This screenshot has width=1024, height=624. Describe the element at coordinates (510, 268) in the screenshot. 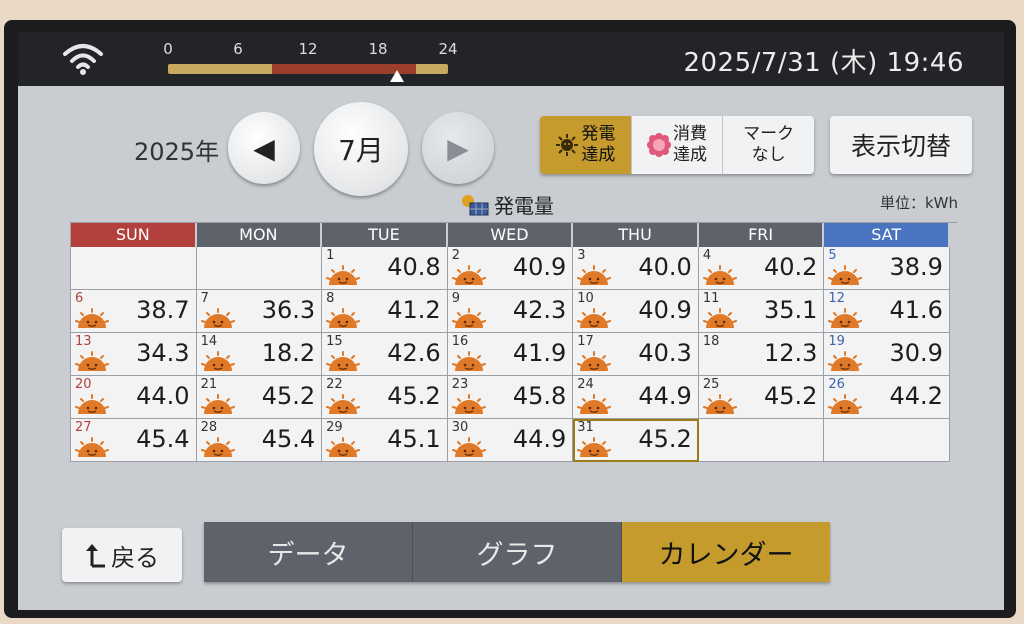

I see `calendar-day-cell: 2 40.9` at that location.